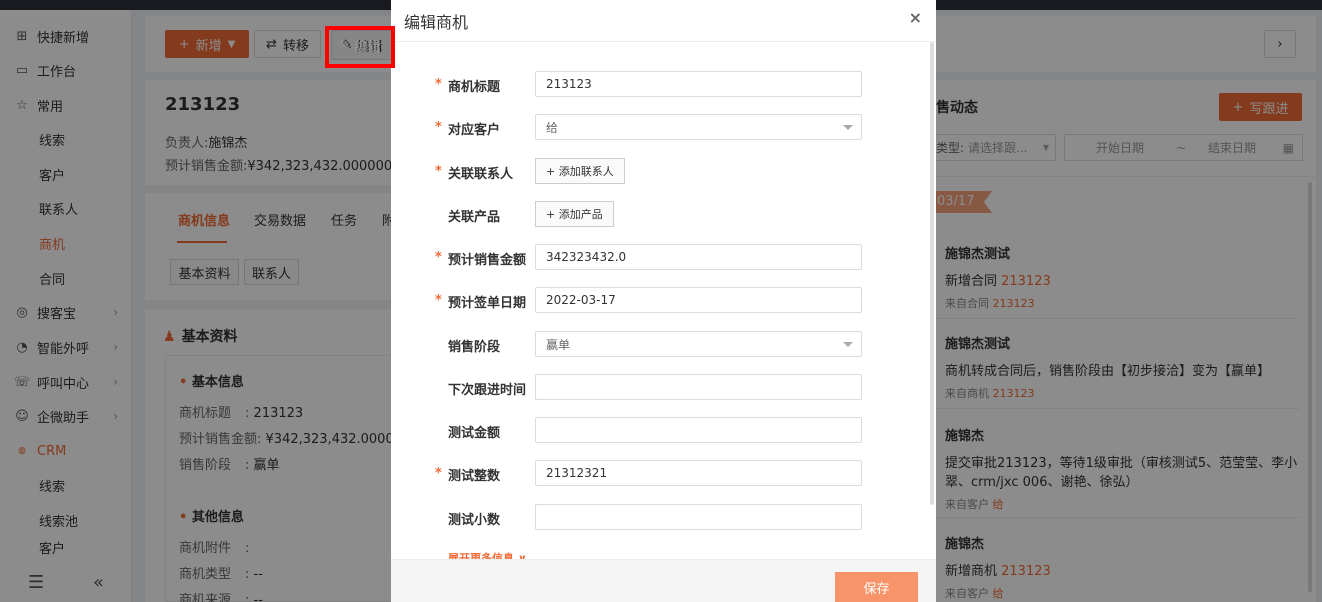  I want to click on modal-header: 编辑商机 ×, so click(663, 21).